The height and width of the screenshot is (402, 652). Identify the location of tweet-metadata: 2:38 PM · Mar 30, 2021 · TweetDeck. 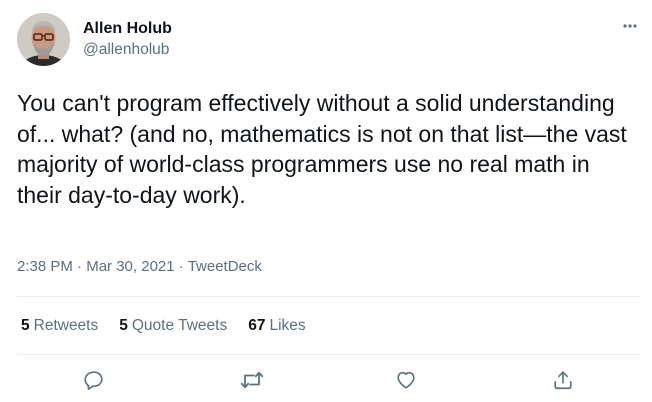
(139, 266).